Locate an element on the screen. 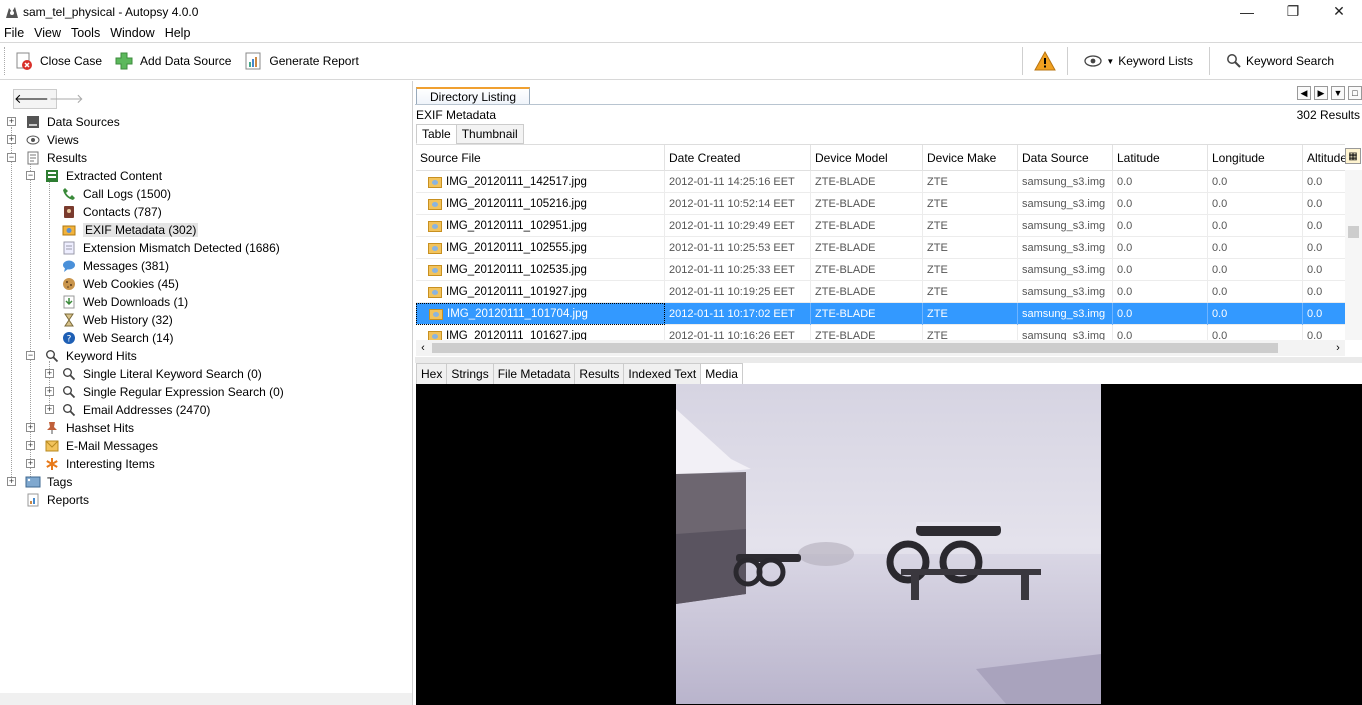 Image resolution: width=1362 pixels, height=705 pixels. tree-item-contacts: Contacts (787) is located at coordinates (103, 212).